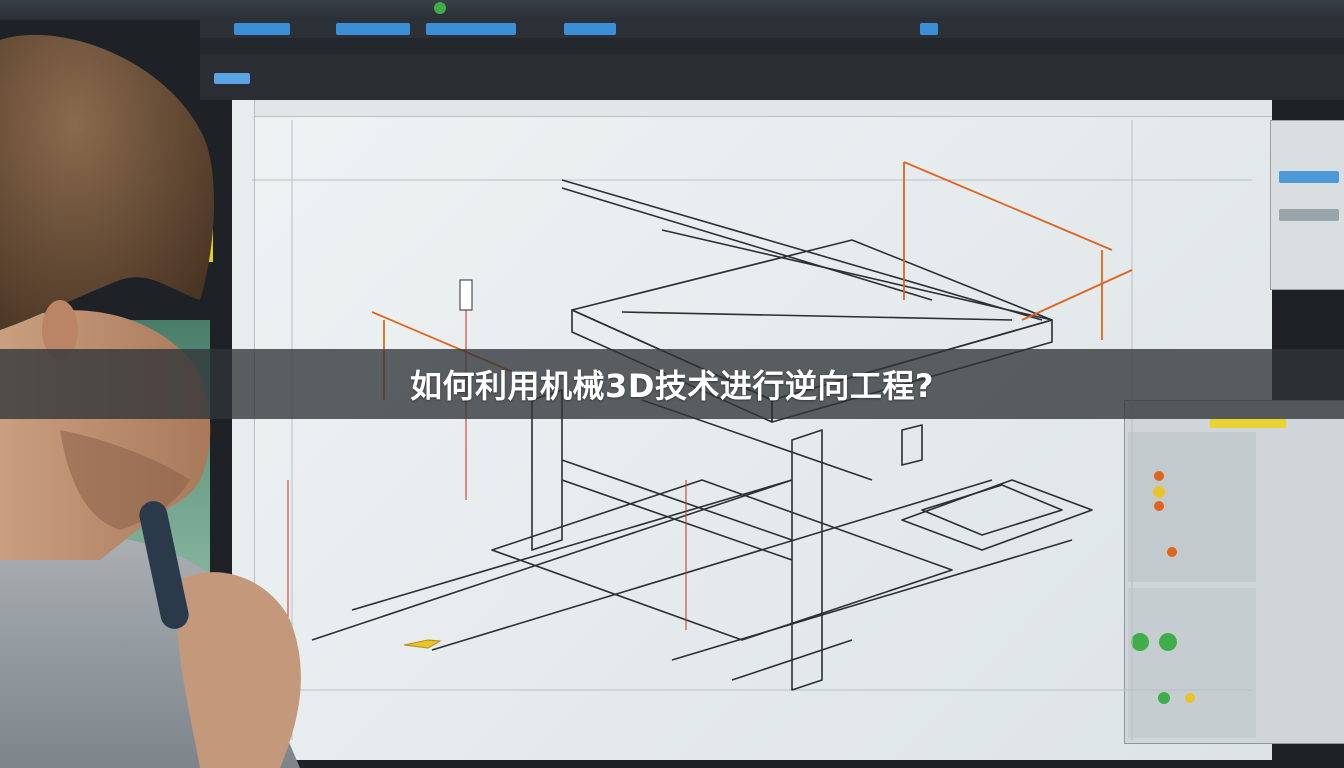 Image resolution: width=1344 pixels, height=768 pixels. I want to click on banner-title: 如何利用机械3D技术进行逆向工程?, so click(672, 386).